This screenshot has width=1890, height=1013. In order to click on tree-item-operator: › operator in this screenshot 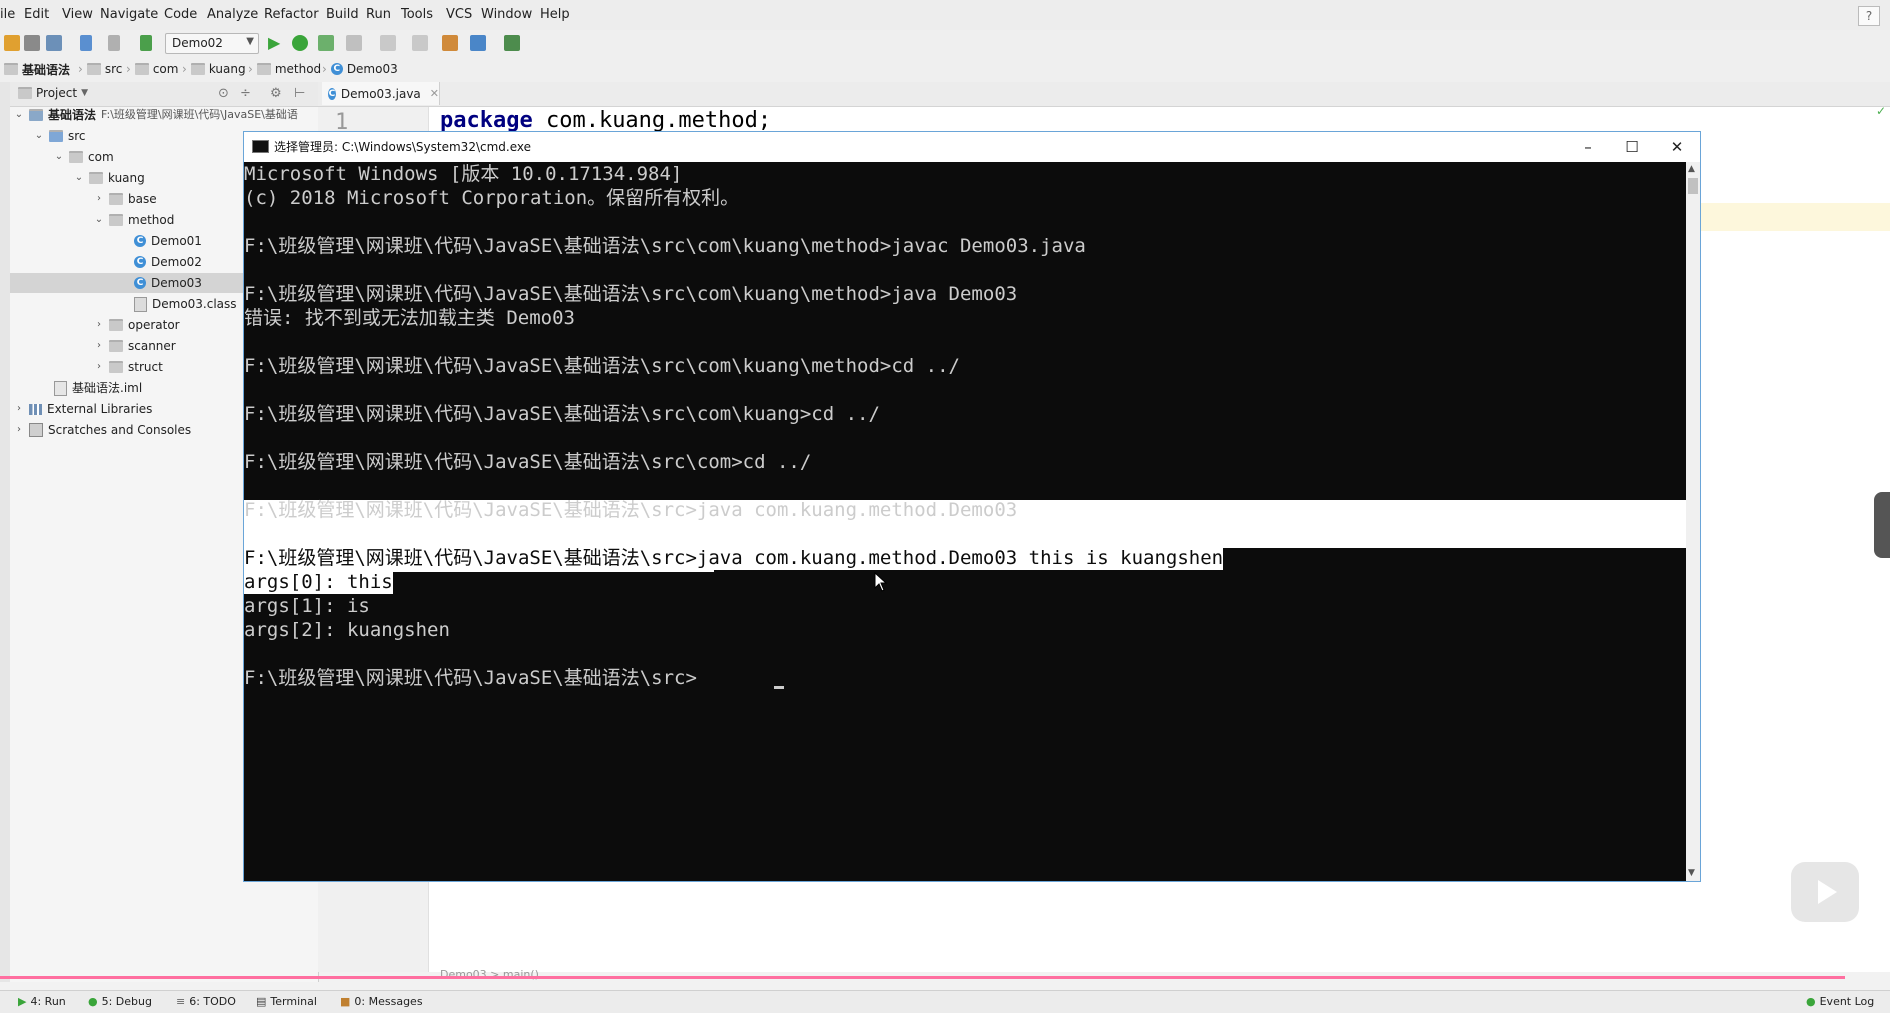, I will do `click(137, 325)`.